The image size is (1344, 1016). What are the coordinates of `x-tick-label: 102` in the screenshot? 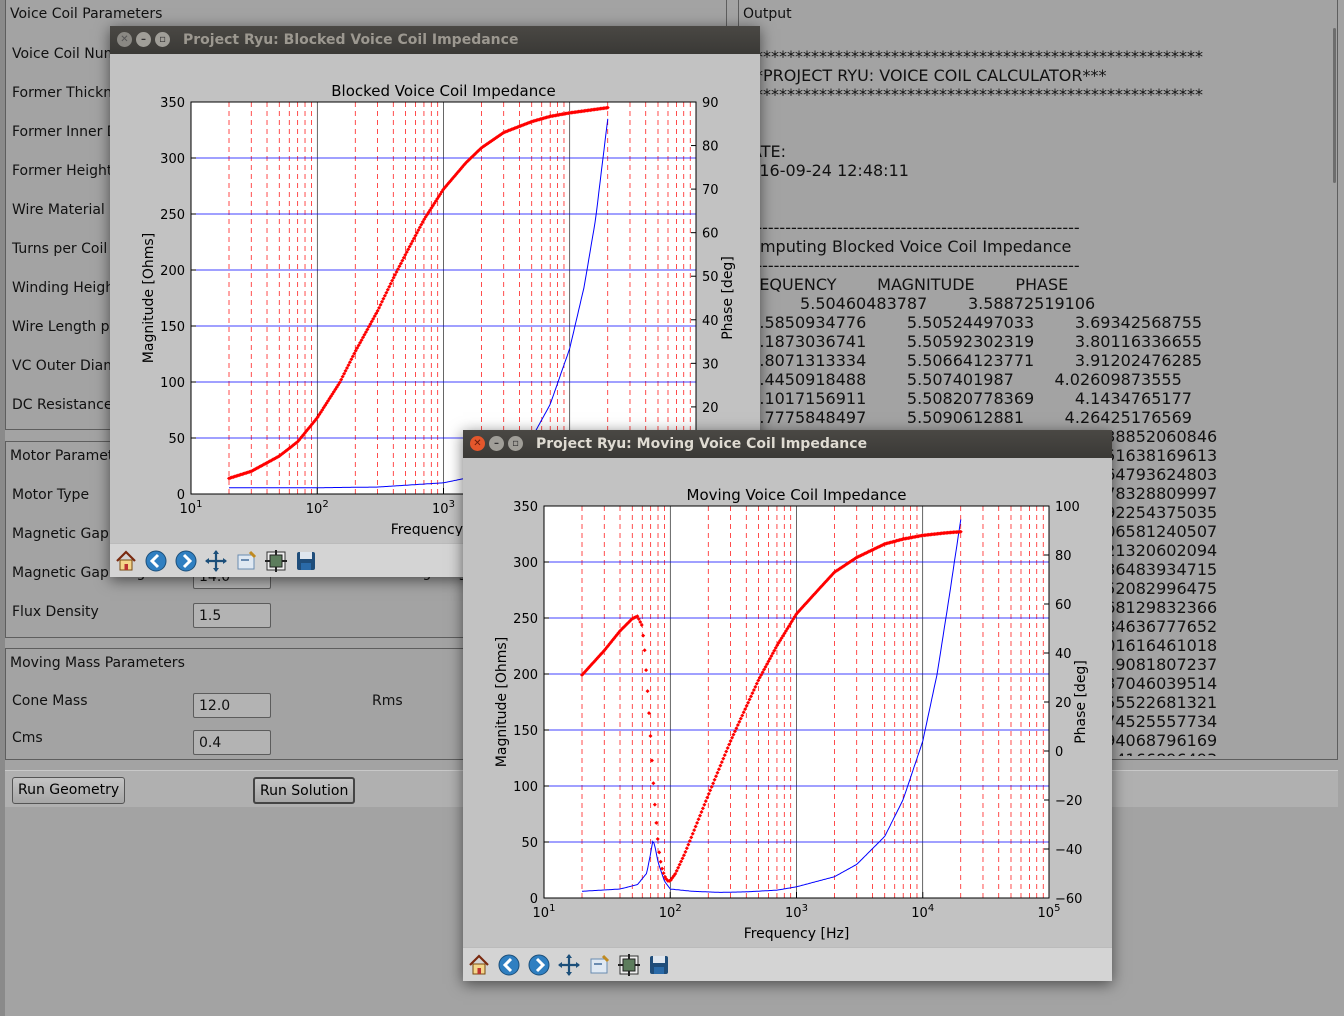 It's located at (317, 508).